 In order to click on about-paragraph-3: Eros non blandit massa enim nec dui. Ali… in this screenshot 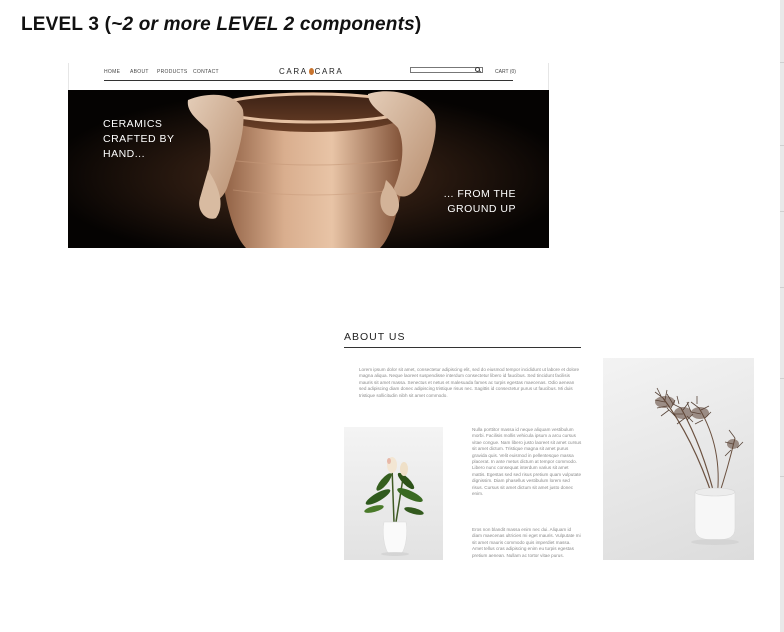, I will do `click(526, 542)`.